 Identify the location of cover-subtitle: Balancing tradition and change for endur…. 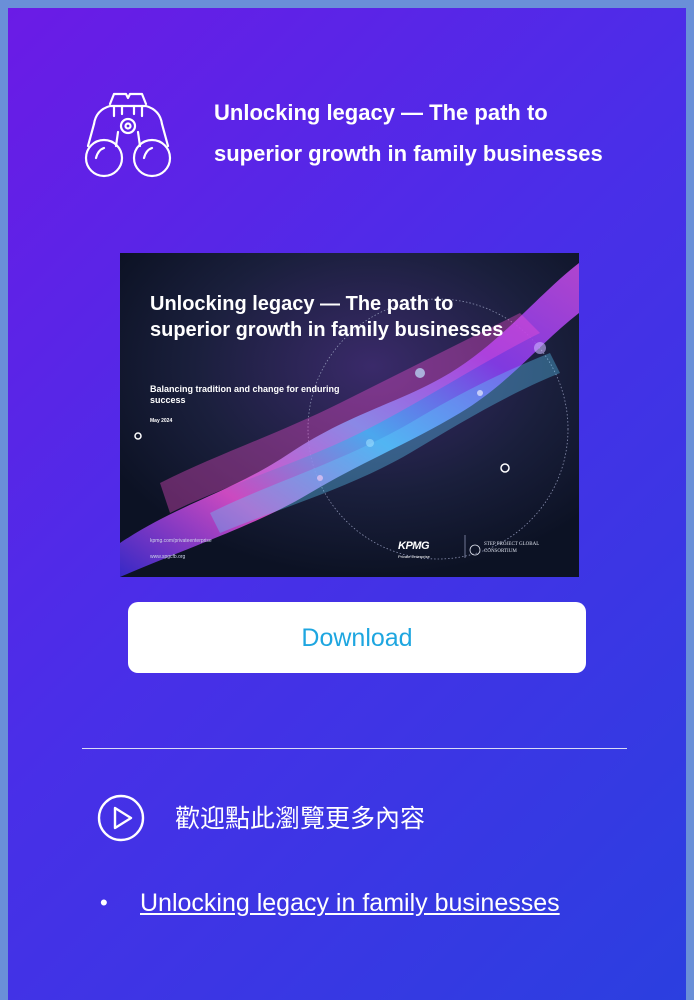
(245, 394).